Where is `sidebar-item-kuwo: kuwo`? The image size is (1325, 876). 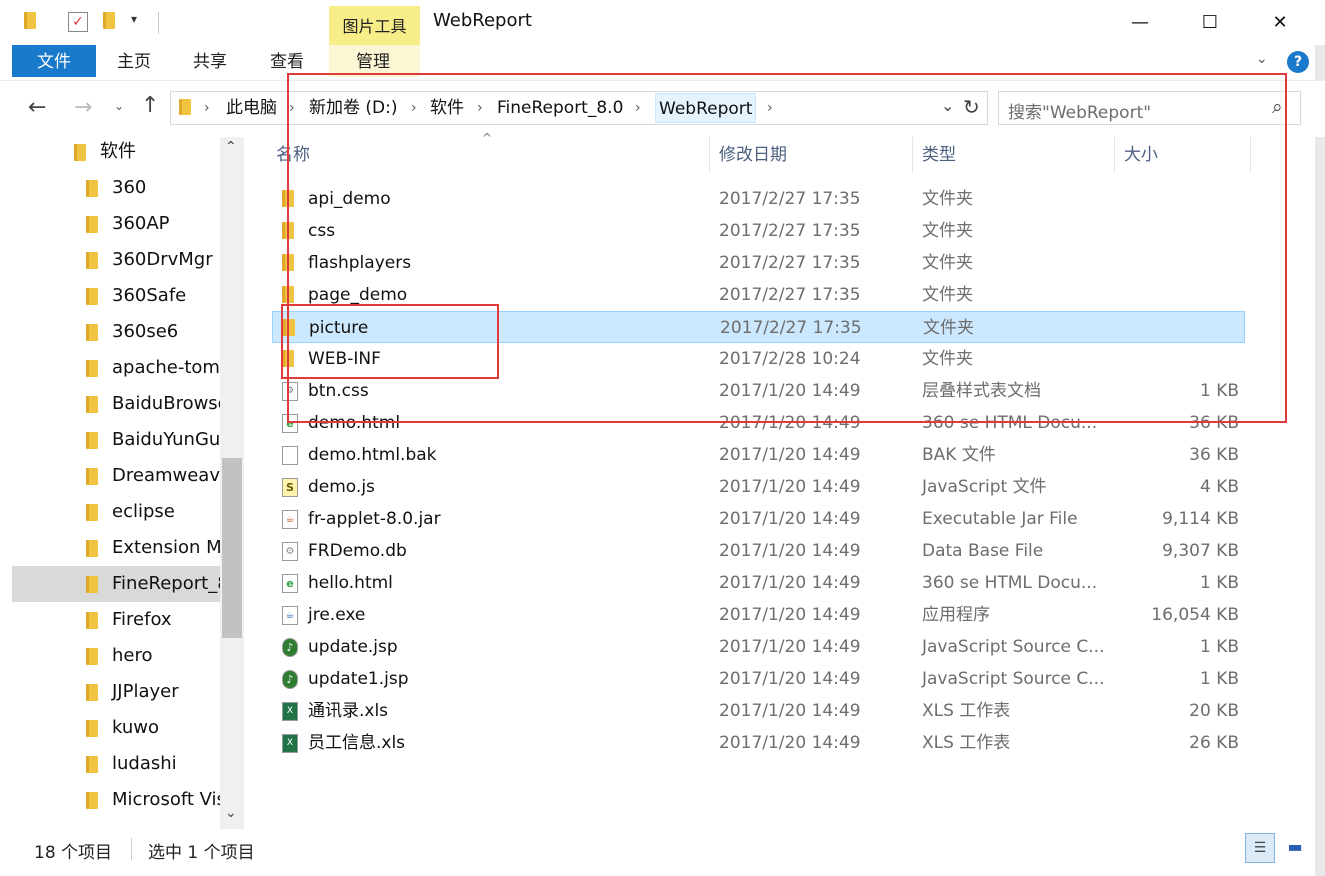
sidebar-item-kuwo: kuwo is located at coordinates (117, 728).